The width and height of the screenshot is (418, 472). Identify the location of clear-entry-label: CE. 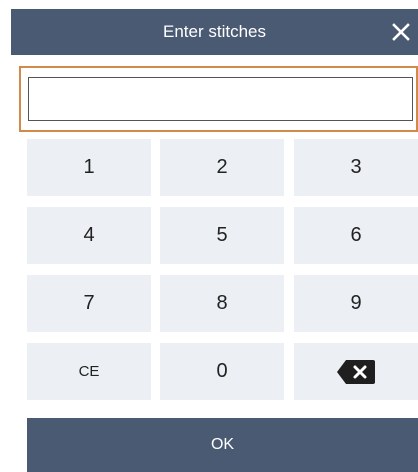
(89, 371).